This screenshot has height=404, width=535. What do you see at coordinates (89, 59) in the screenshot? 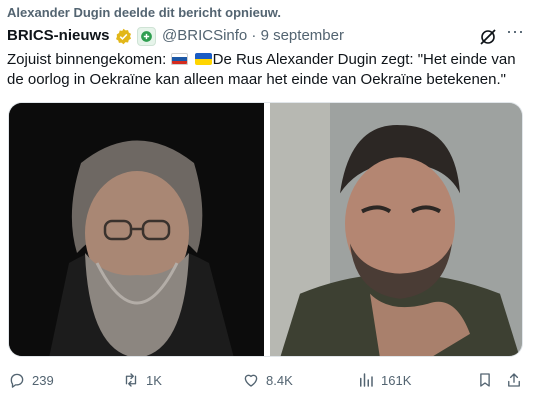
I see `tweet-text-intro: Zojuist binnengekomen:` at bounding box center [89, 59].